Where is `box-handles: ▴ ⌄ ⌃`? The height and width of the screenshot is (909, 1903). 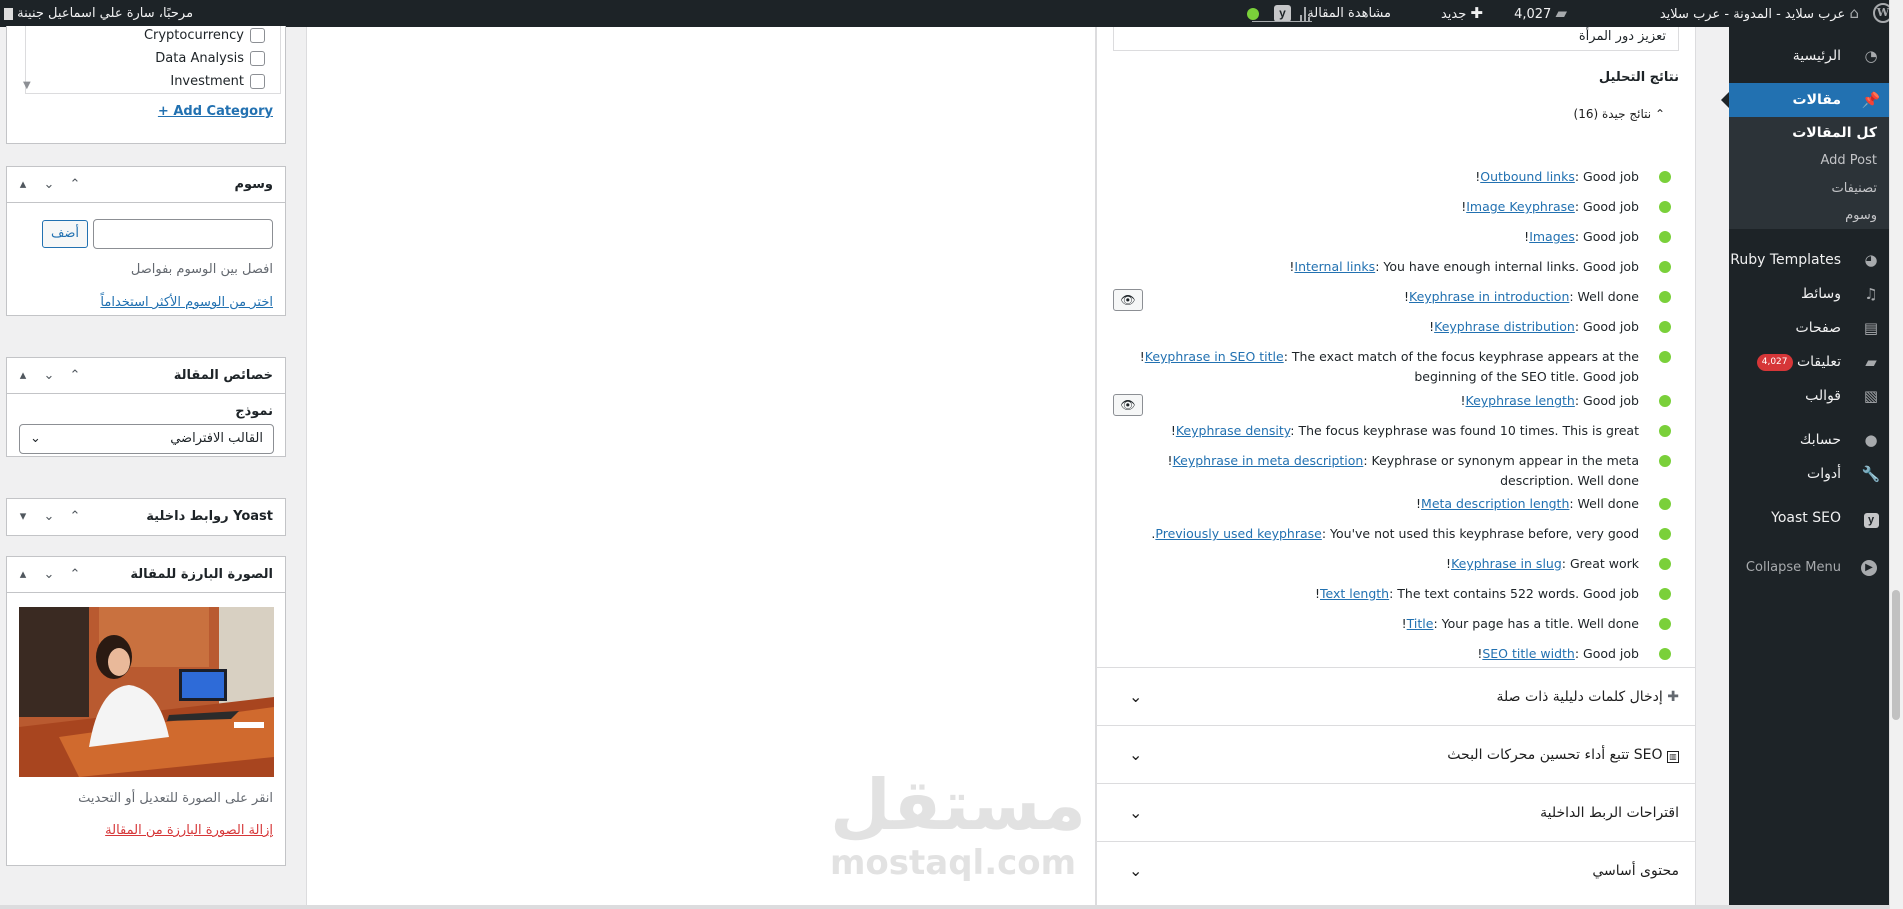
box-handles: ▴ ⌄ ⌃ is located at coordinates (49, 376).